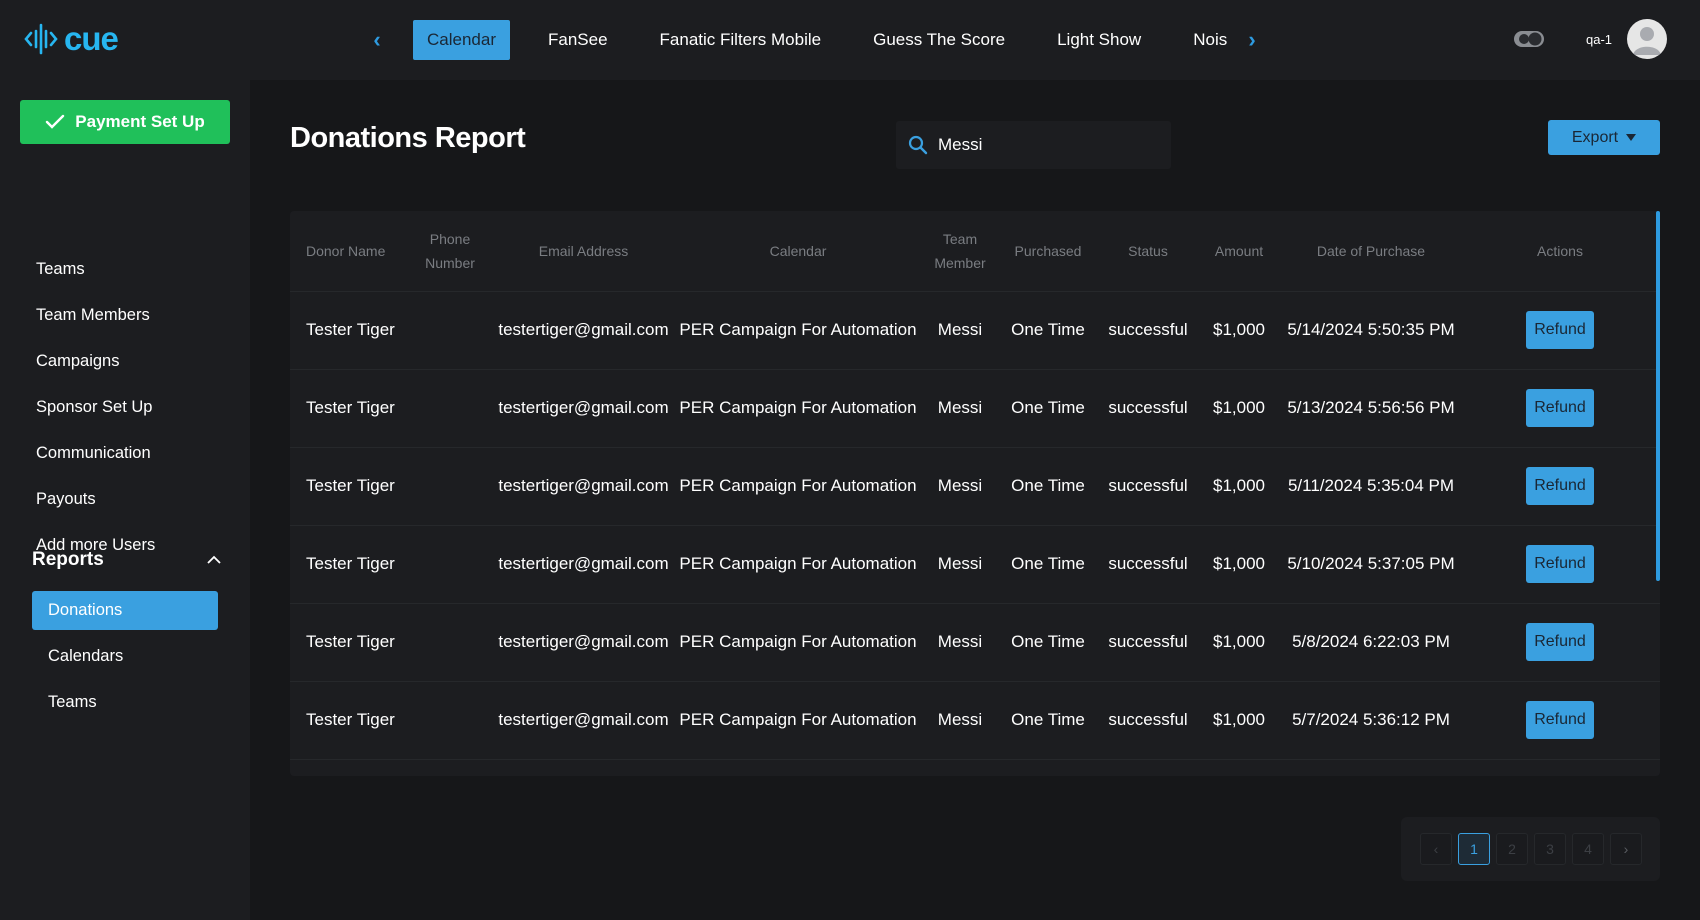 The height and width of the screenshot is (920, 1700). Describe the element at coordinates (125, 656) in the screenshot. I see `report-item-calendars: Calendars` at that location.